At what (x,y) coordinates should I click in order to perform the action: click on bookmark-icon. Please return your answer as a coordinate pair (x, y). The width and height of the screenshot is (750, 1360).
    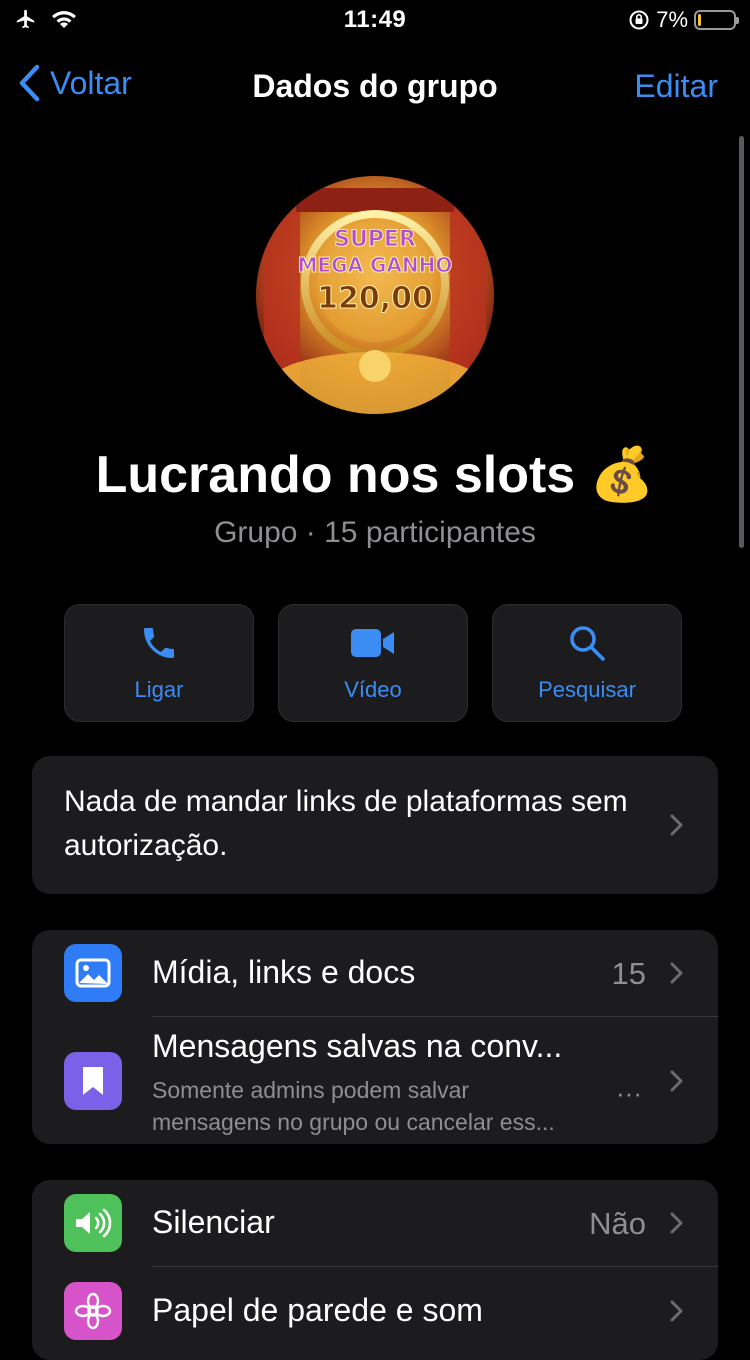
    Looking at the image, I should click on (93, 1081).